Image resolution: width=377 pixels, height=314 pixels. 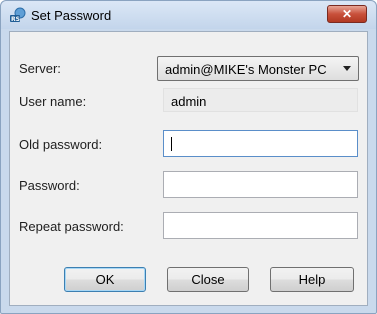 I want to click on repeat-password-input, so click(x=260, y=225).